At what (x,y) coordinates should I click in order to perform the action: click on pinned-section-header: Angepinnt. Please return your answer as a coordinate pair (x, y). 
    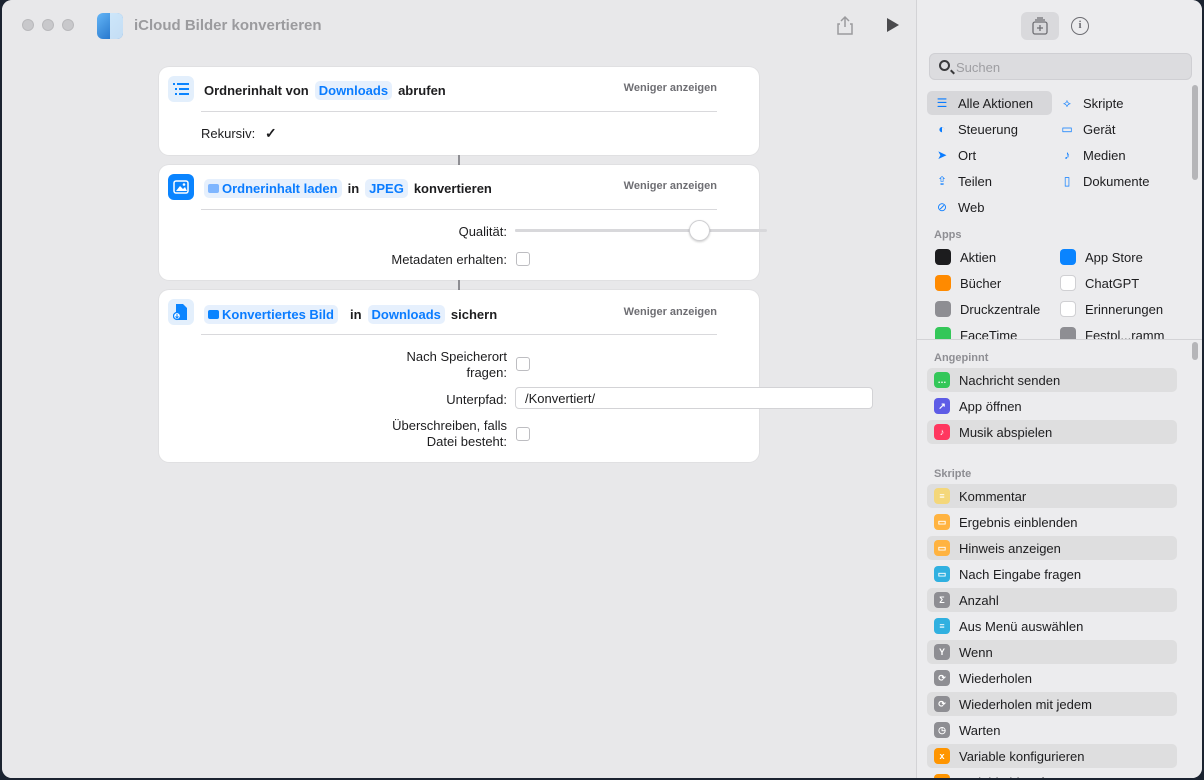
    Looking at the image, I should click on (961, 358).